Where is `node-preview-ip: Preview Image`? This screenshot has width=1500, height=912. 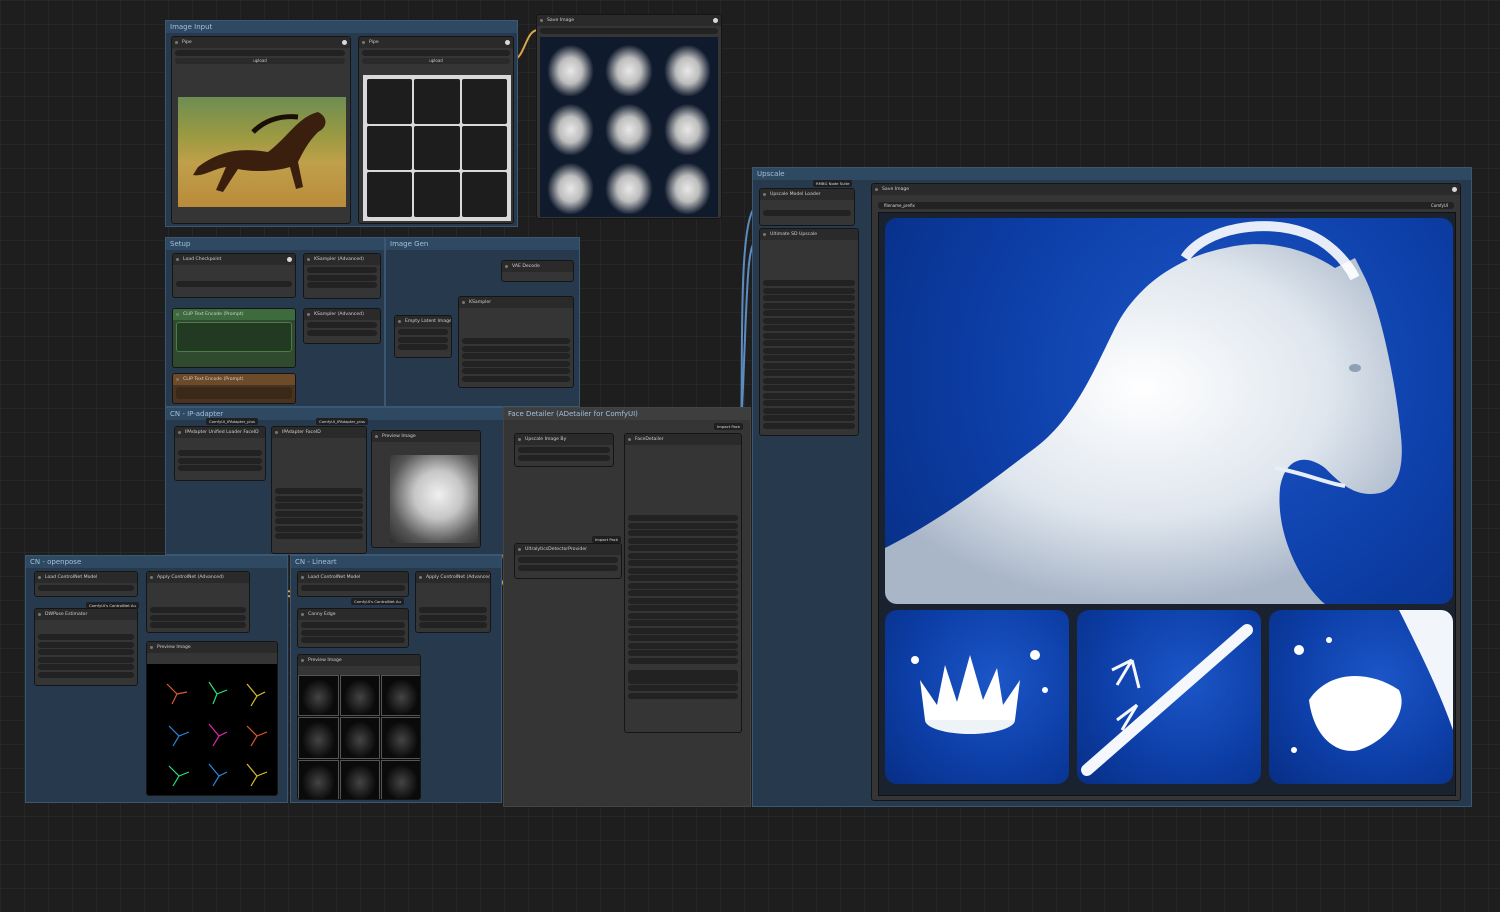
node-preview-ip: Preview Image is located at coordinates (426, 489).